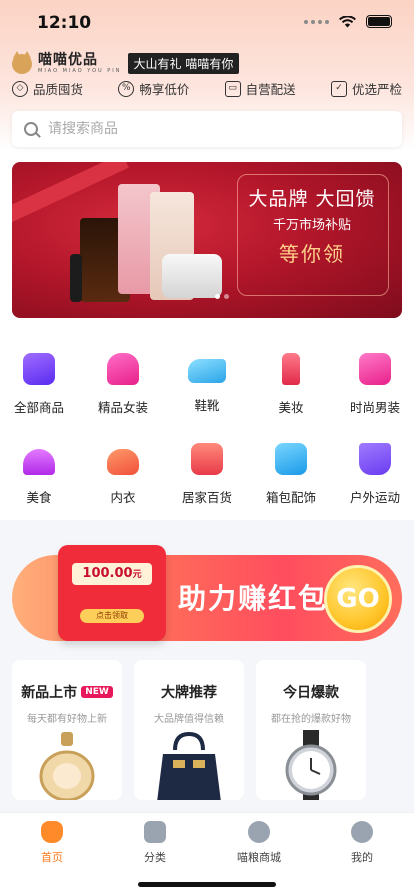  I want to click on category-icon, so click(155, 832).